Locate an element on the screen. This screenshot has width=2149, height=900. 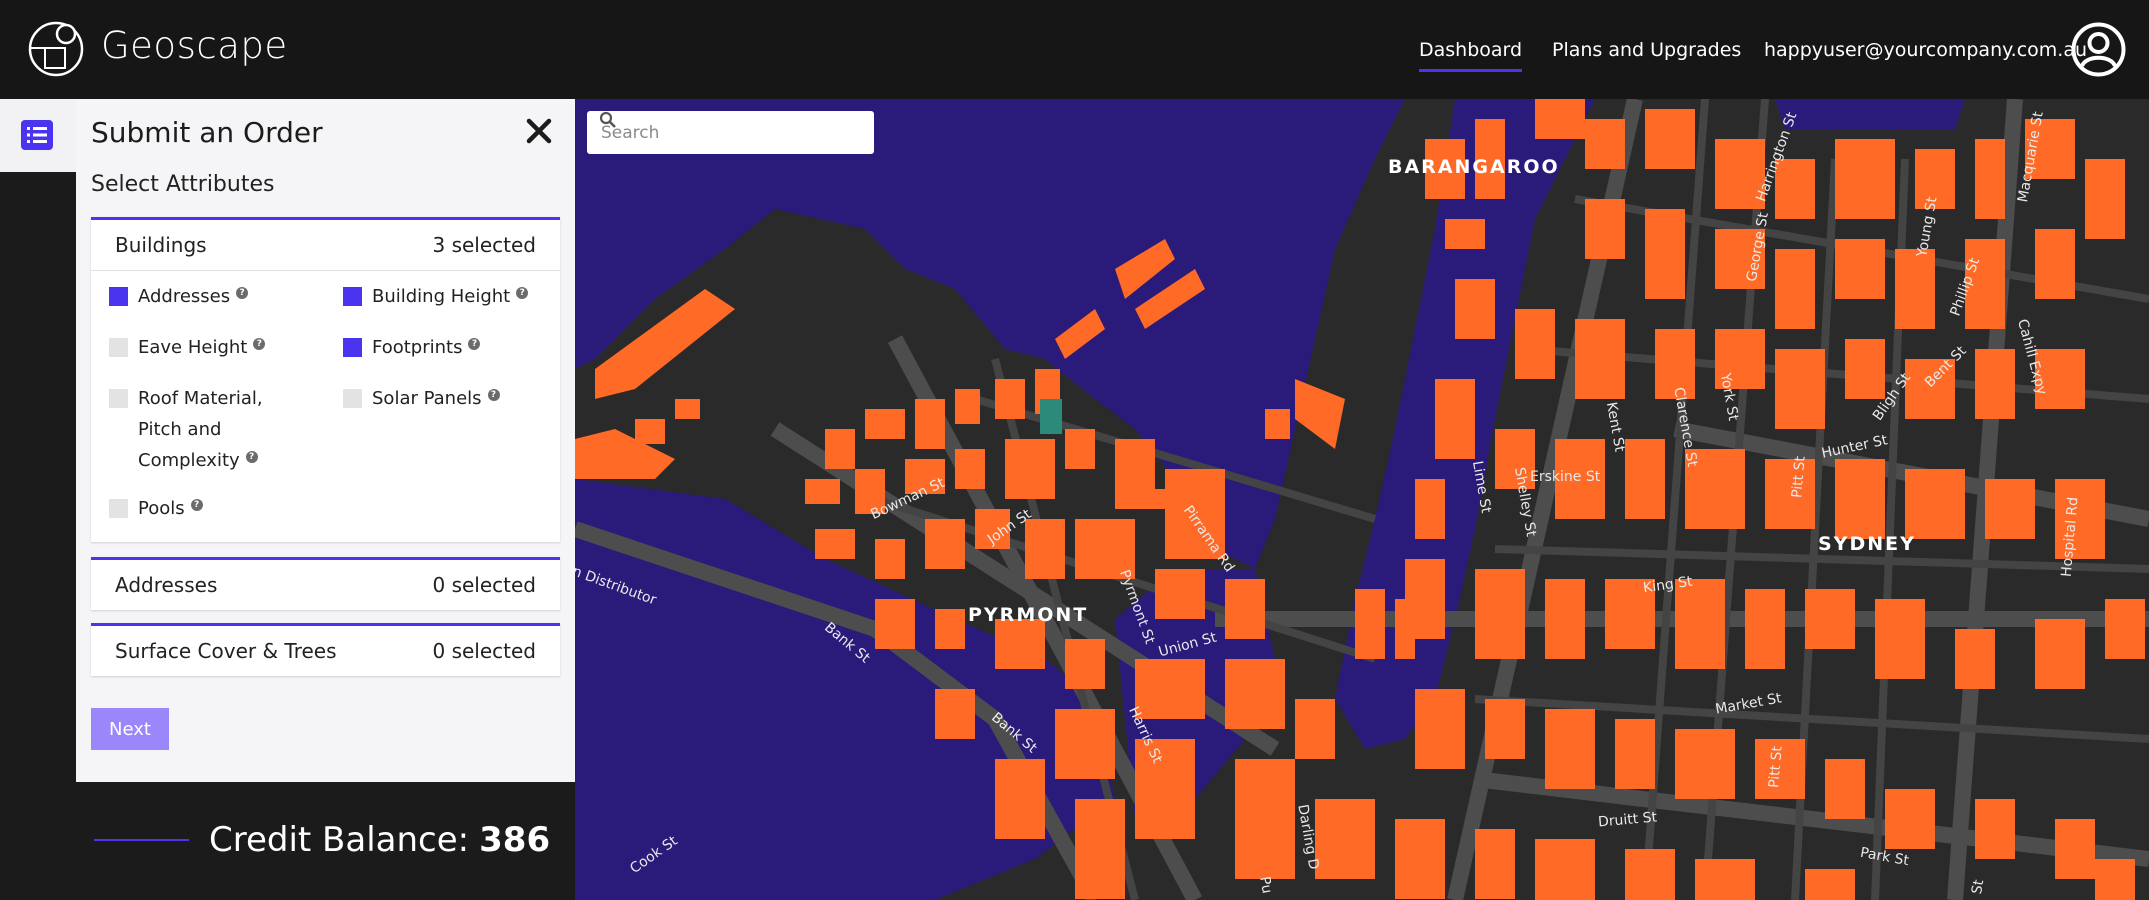
option-label: Eave Height is located at coordinates (193, 347).